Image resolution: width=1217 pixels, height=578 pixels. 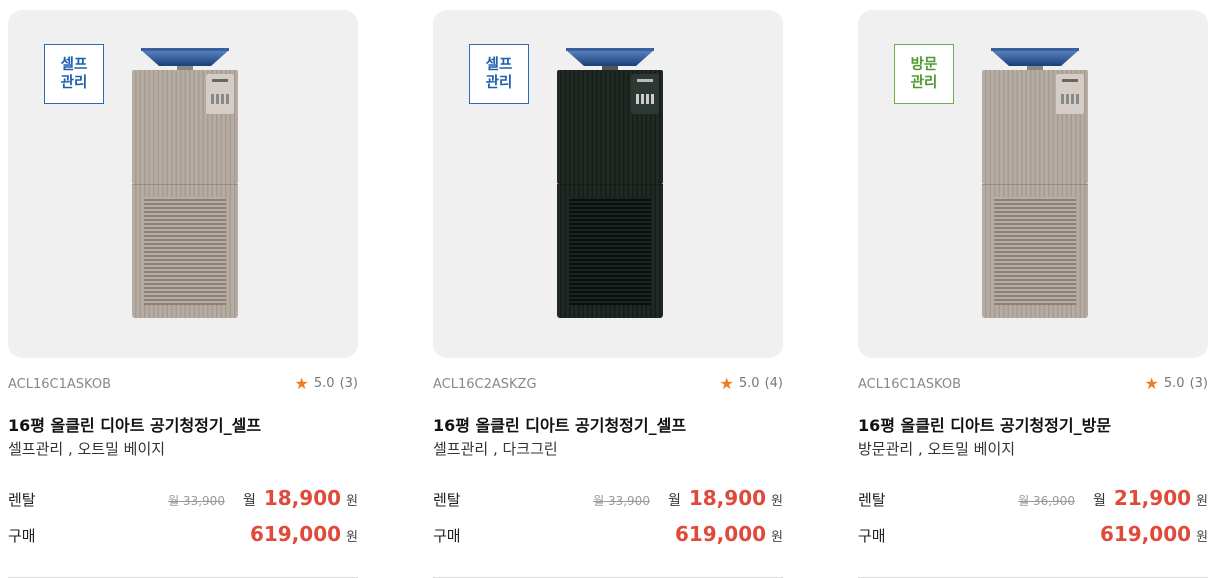 What do you see at coordinates (1152, 498) in the screenshot?
I see `rental-price: 21,900` at bounding box center [1152, 498].